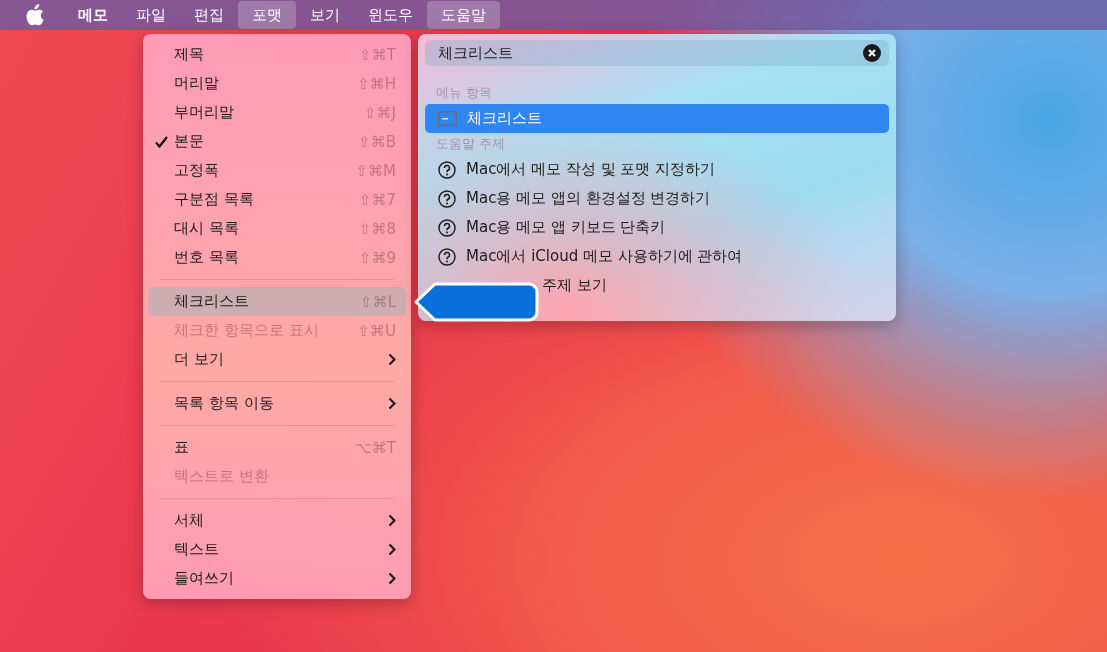 Image resolution: width=1107 pixels, height=652 pixels. Describe the element at coordinates (325, 15) in the screenshot. I see `menu-bar-item: 보기` at that location.